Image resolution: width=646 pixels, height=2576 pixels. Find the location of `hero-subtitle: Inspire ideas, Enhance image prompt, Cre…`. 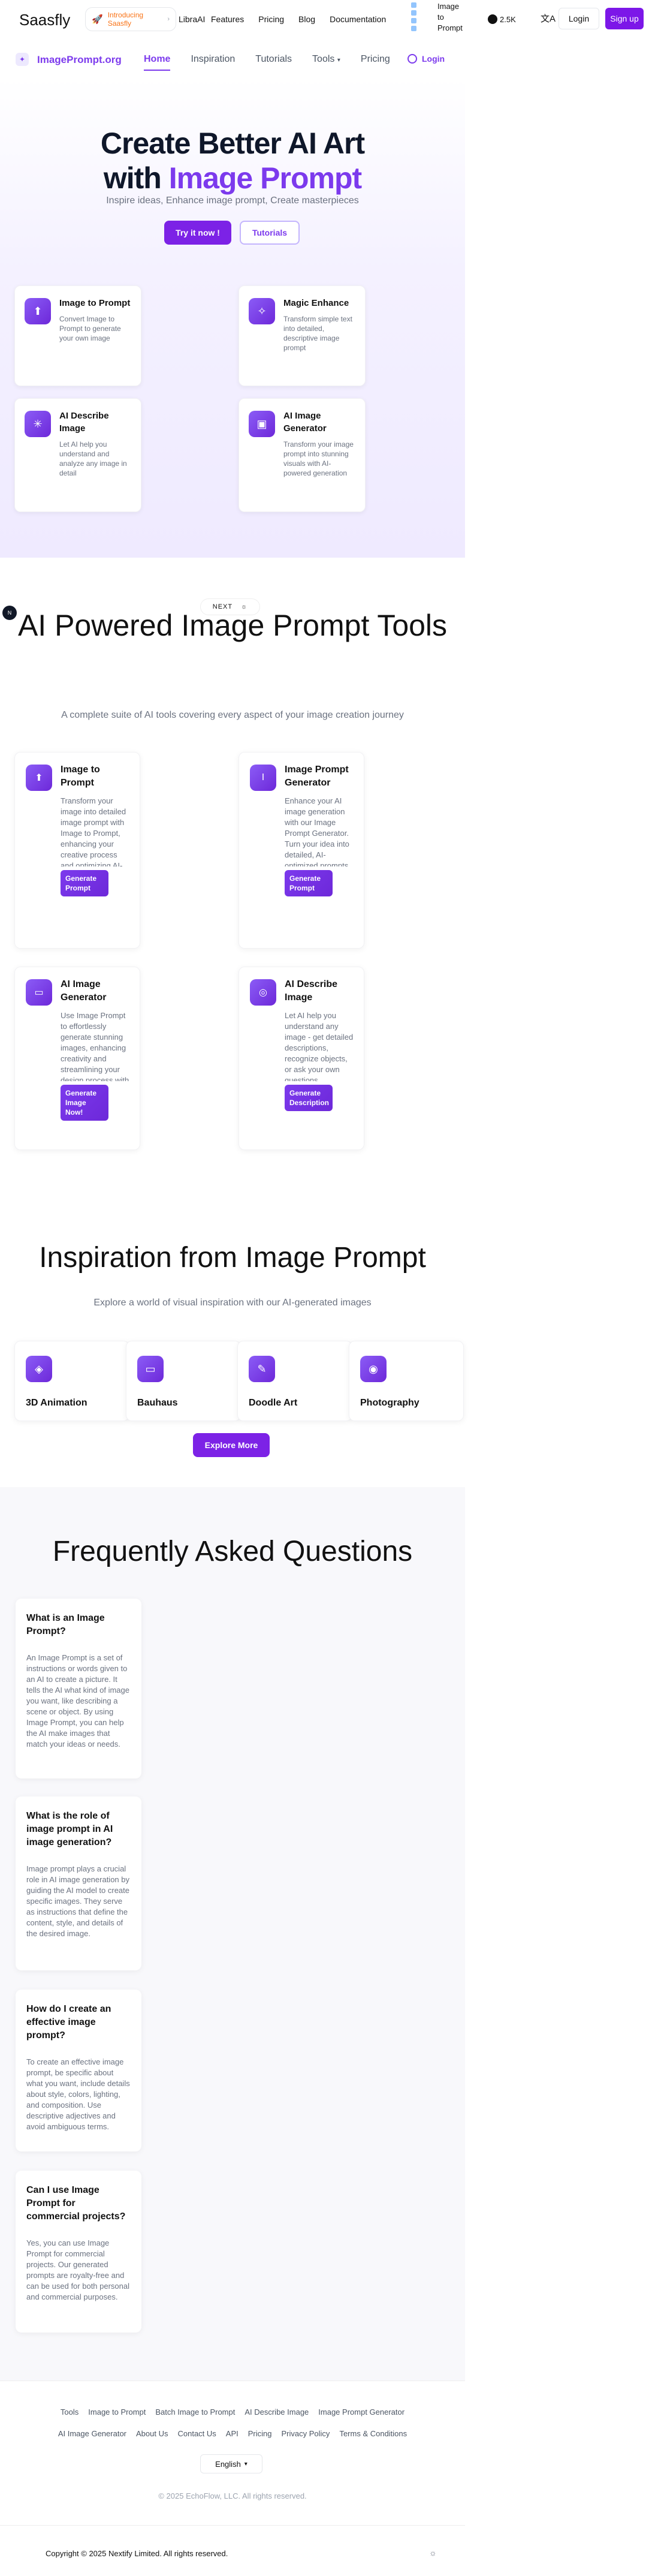

hero-subtitle: Inspire ideas, Enhance image prompt, Cre… is located at coordinates (232, 200).